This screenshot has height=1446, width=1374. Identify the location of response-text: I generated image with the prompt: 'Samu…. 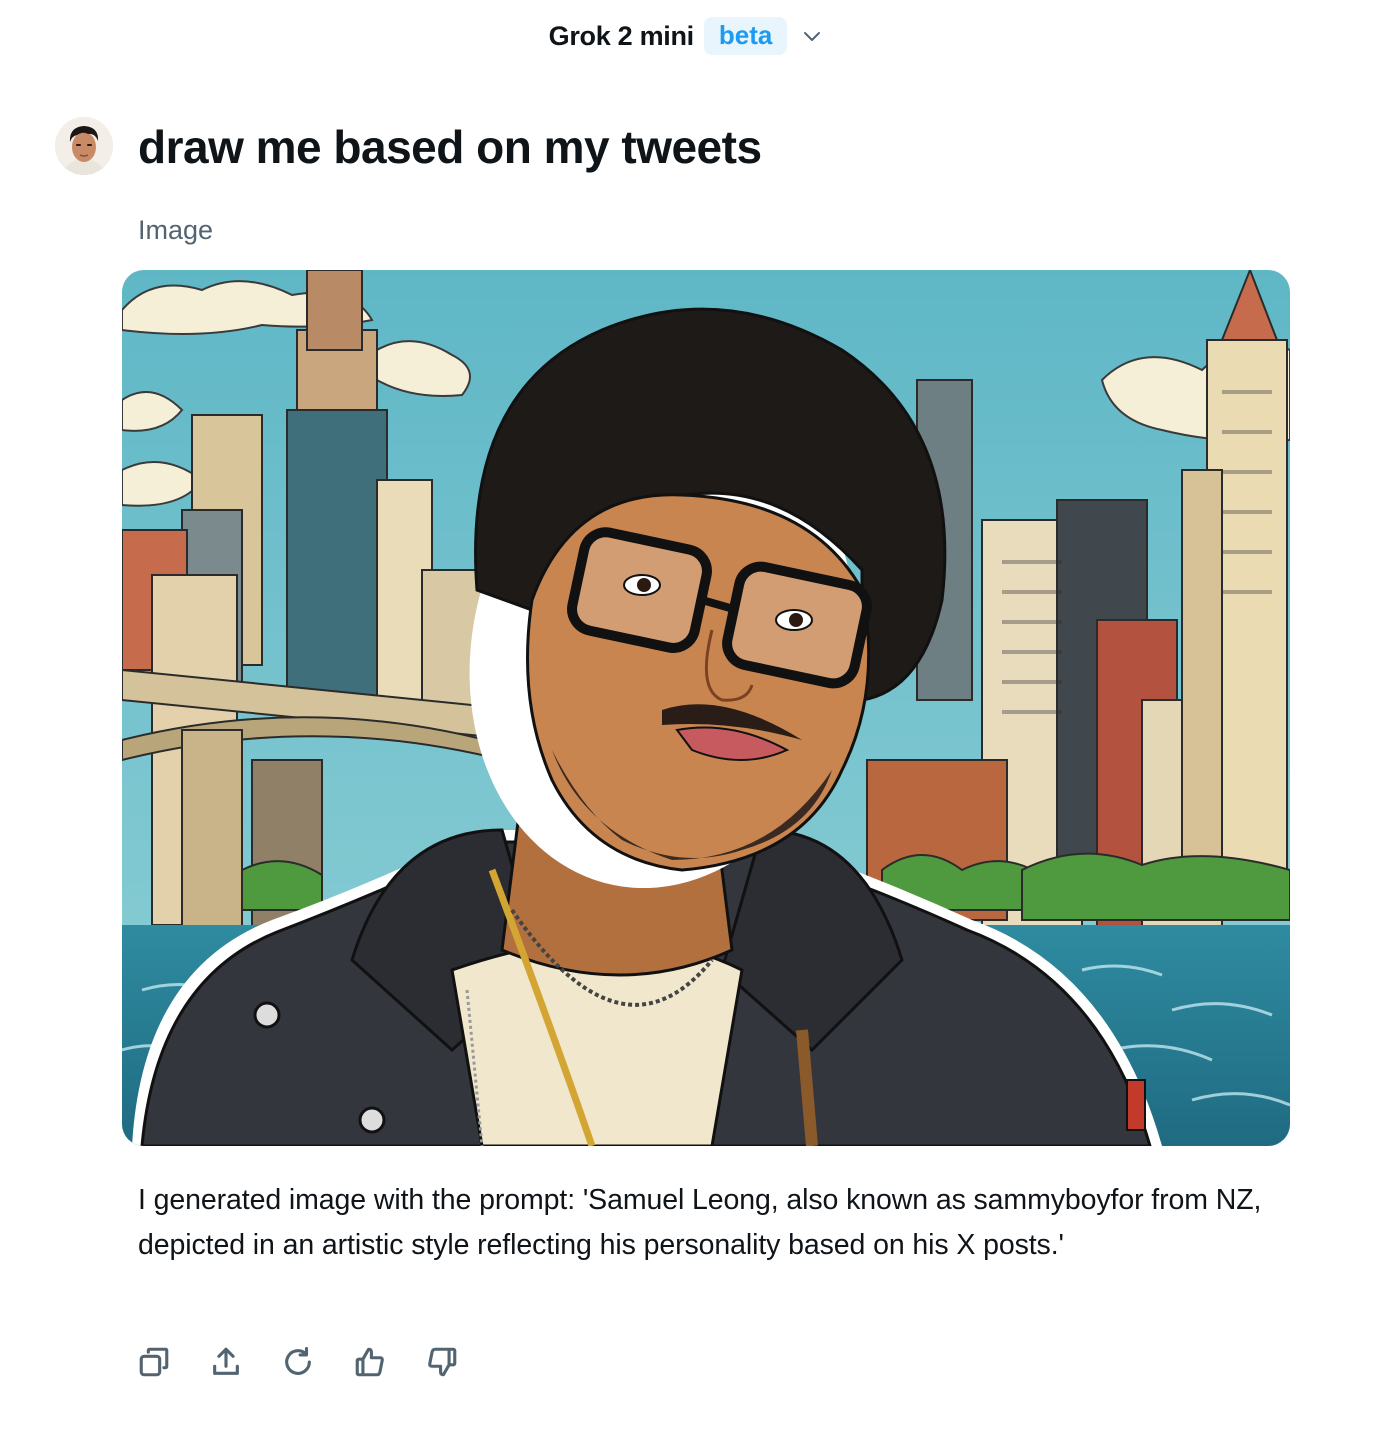
(700, 1222).